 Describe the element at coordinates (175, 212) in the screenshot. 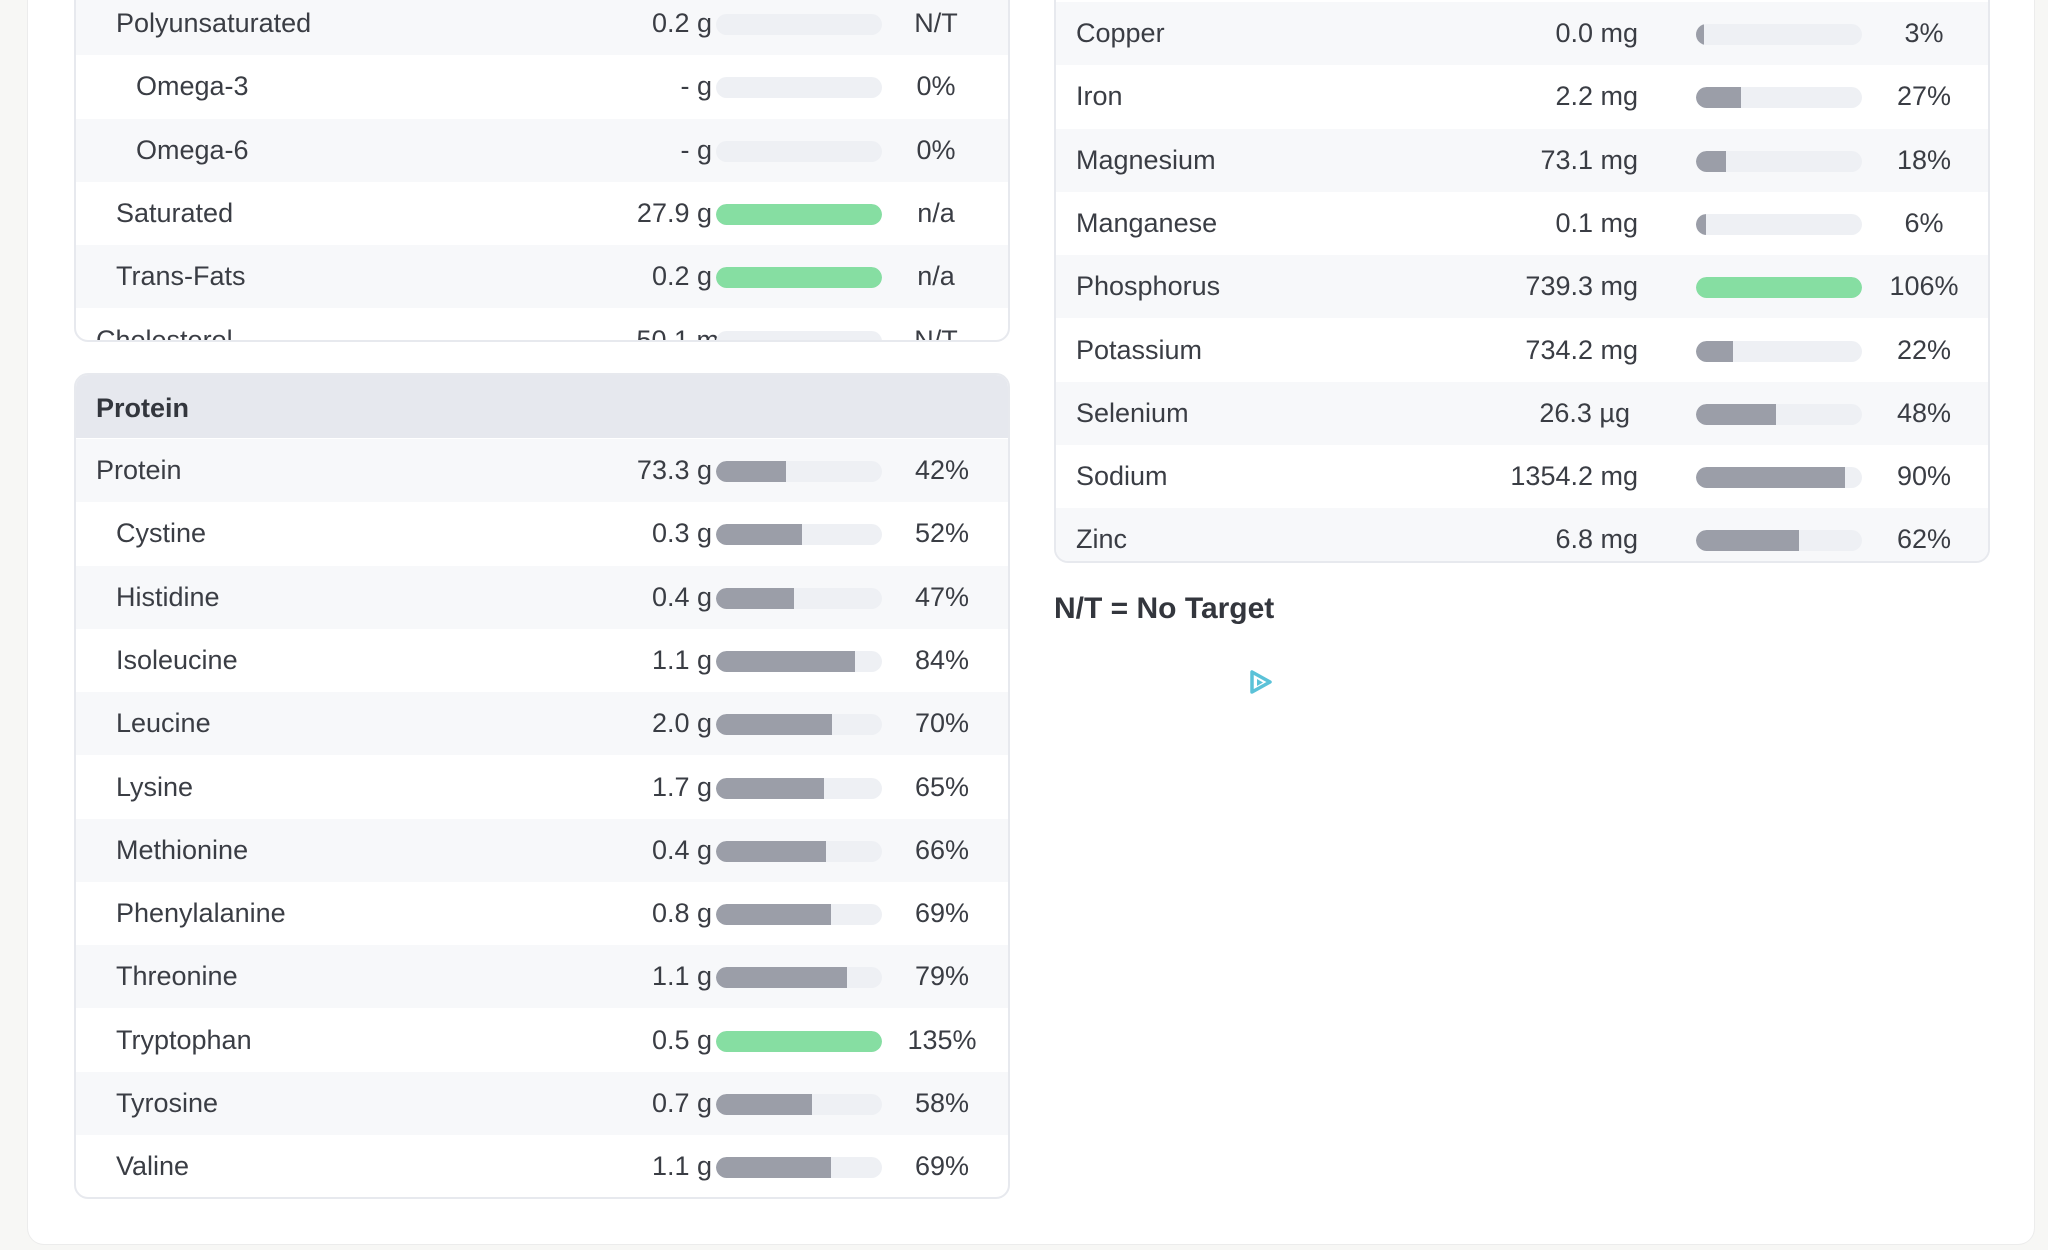

I see `nutrient-name: Saturated` at that location.